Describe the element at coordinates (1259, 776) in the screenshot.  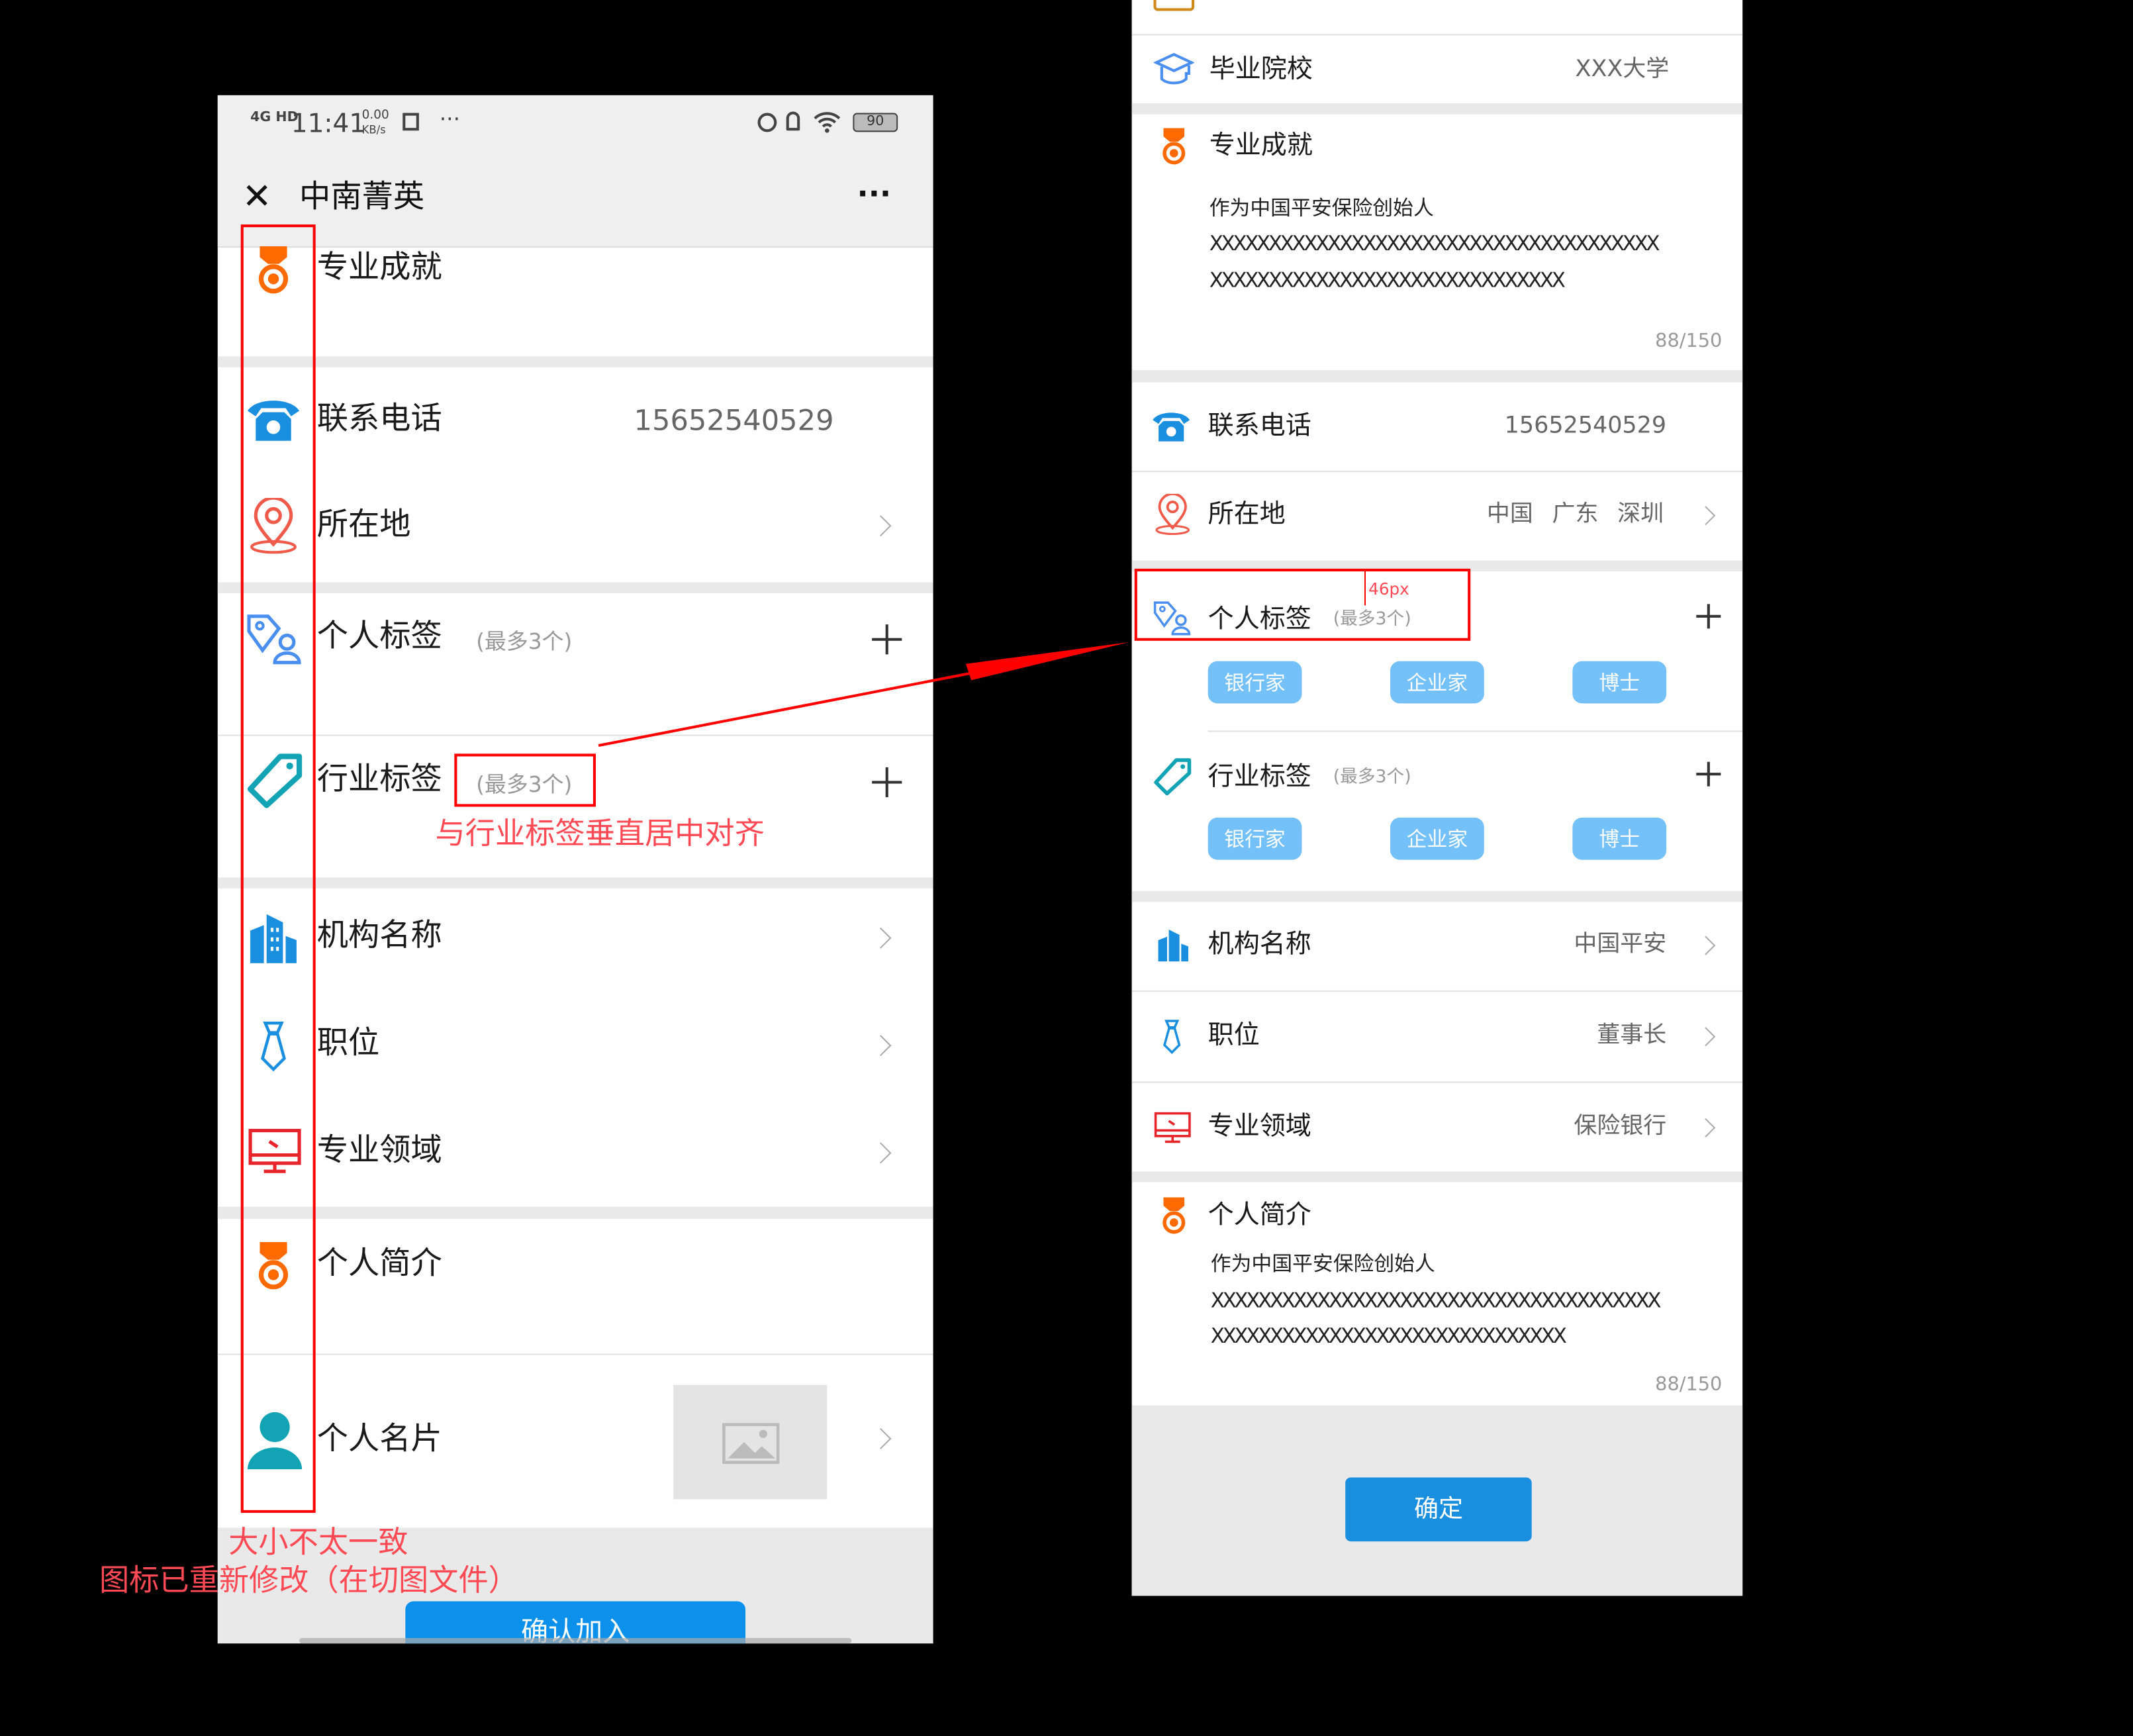
I see `row-label-industry-tags: 行业标签` at that location.